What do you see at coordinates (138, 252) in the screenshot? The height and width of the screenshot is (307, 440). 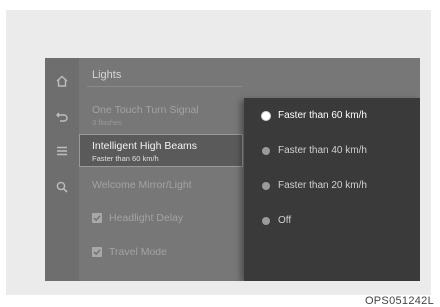 I see `travel-mode-label: Travel Mode` at bounding box center [138, 252].